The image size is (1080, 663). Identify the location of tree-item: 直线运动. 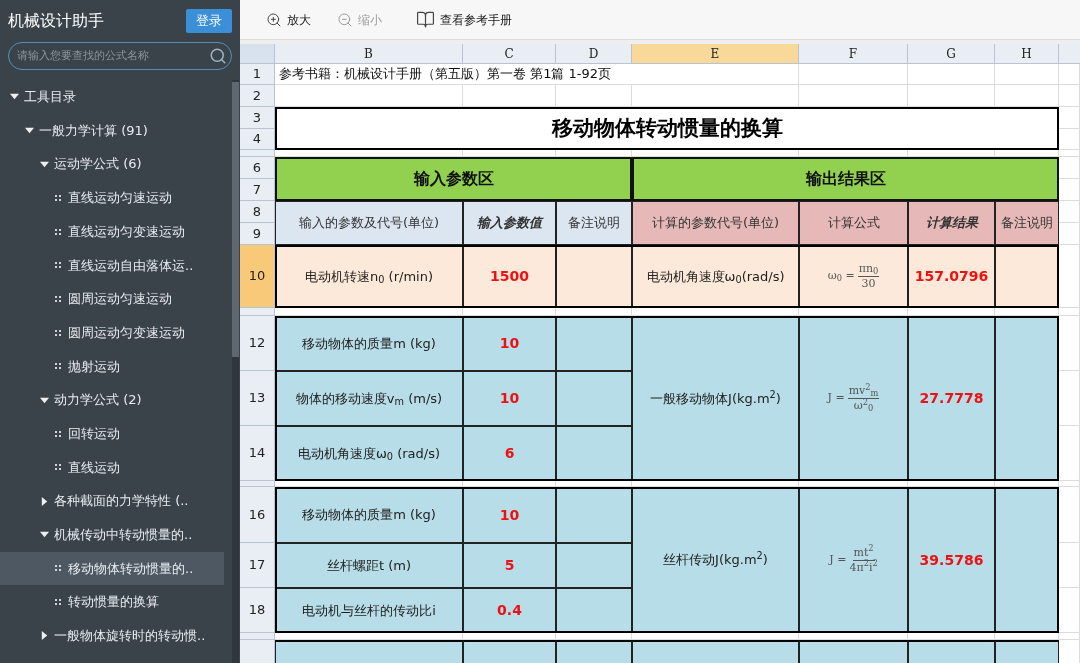
(112, 467).